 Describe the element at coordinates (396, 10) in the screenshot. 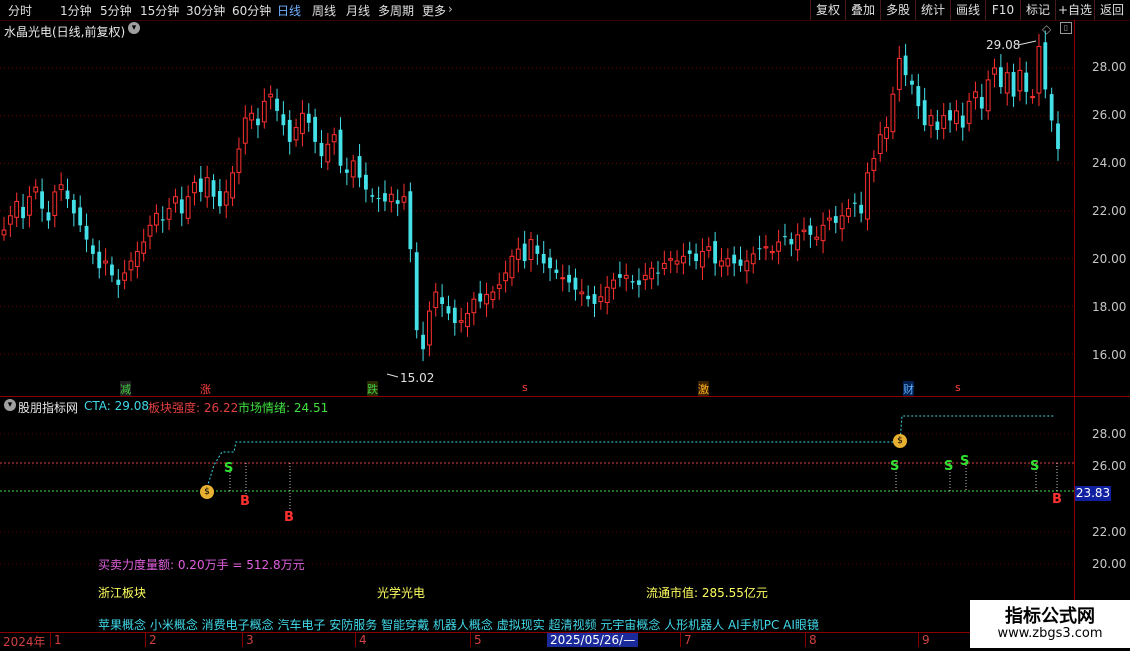

I see `period-tab-multi: 多周期` at that location.